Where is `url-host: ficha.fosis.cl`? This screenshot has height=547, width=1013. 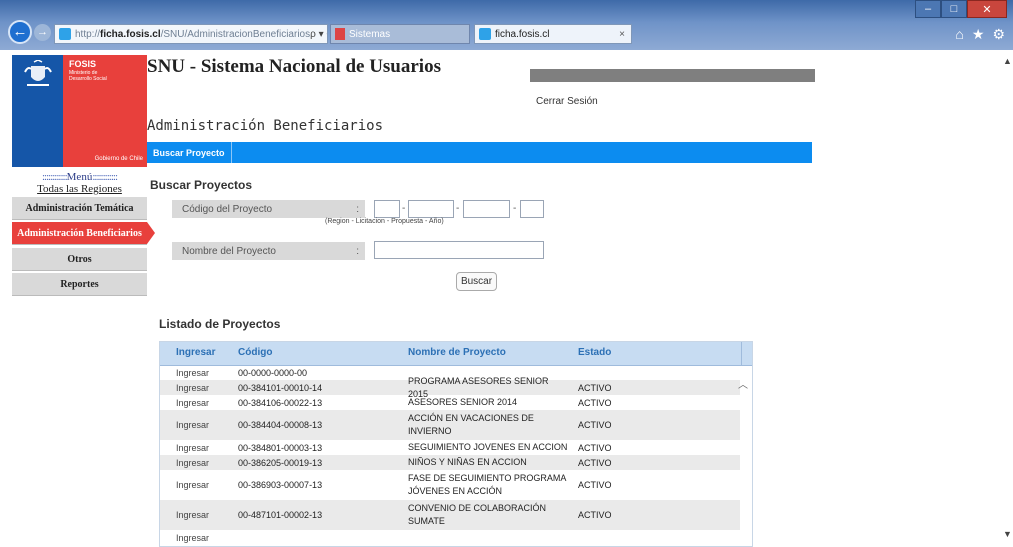 url-host: ficha.fosis.cl is located at coordinates (130, 34).